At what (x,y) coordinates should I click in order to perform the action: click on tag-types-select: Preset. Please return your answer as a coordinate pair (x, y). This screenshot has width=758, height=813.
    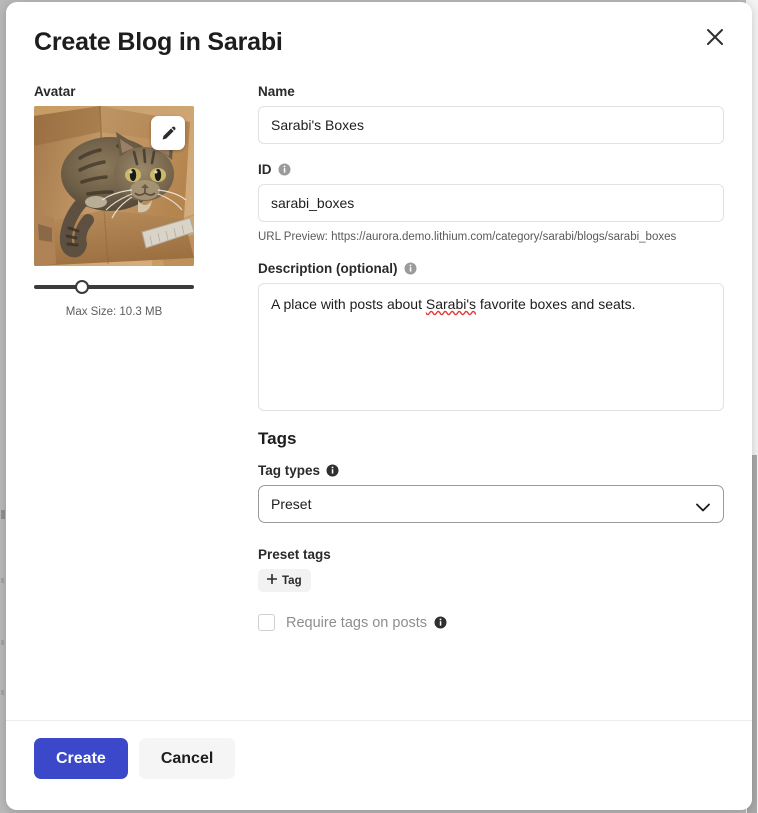
    Looking at the image, I should click on (491, 504).